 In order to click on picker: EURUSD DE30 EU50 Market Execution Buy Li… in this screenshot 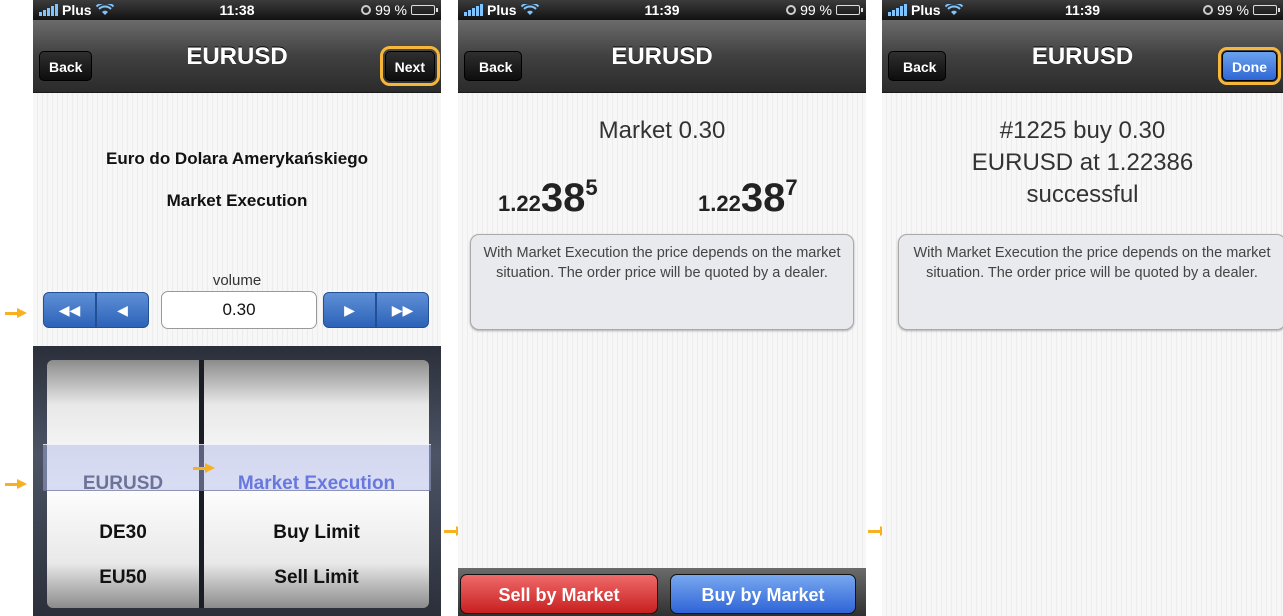, I will do `click(237, 481)`.